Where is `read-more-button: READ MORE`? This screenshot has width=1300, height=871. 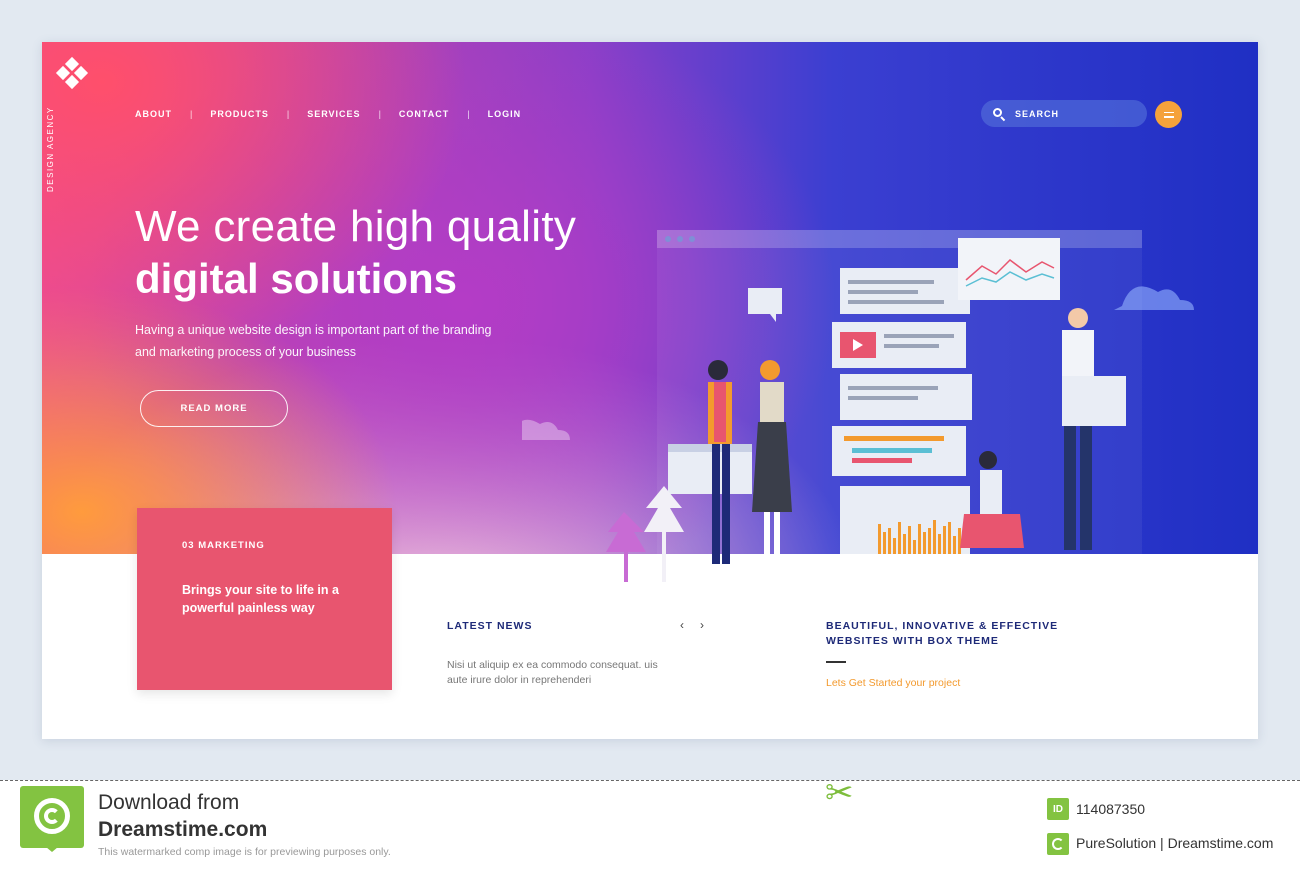
read-more-button: READ MORE is located at coordinates (214, 408).